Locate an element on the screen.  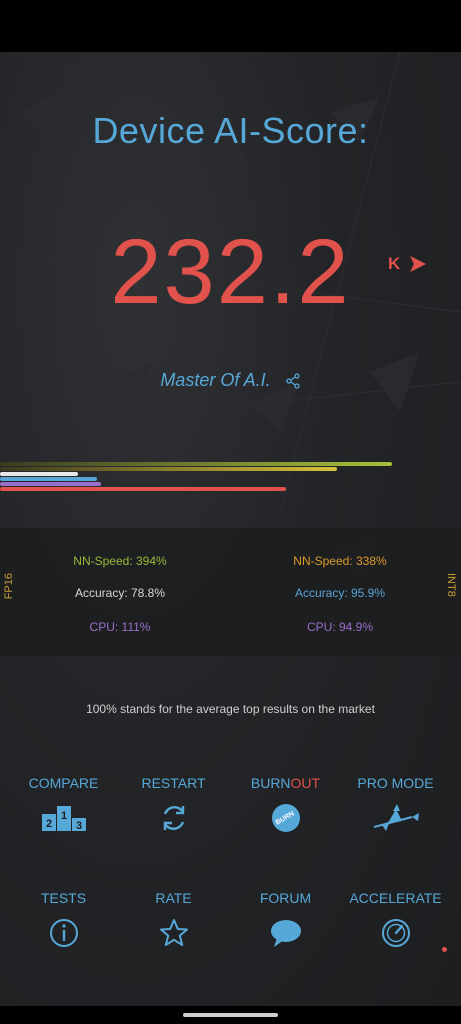
svg-text: 1 is located at coordinates (63, 816).